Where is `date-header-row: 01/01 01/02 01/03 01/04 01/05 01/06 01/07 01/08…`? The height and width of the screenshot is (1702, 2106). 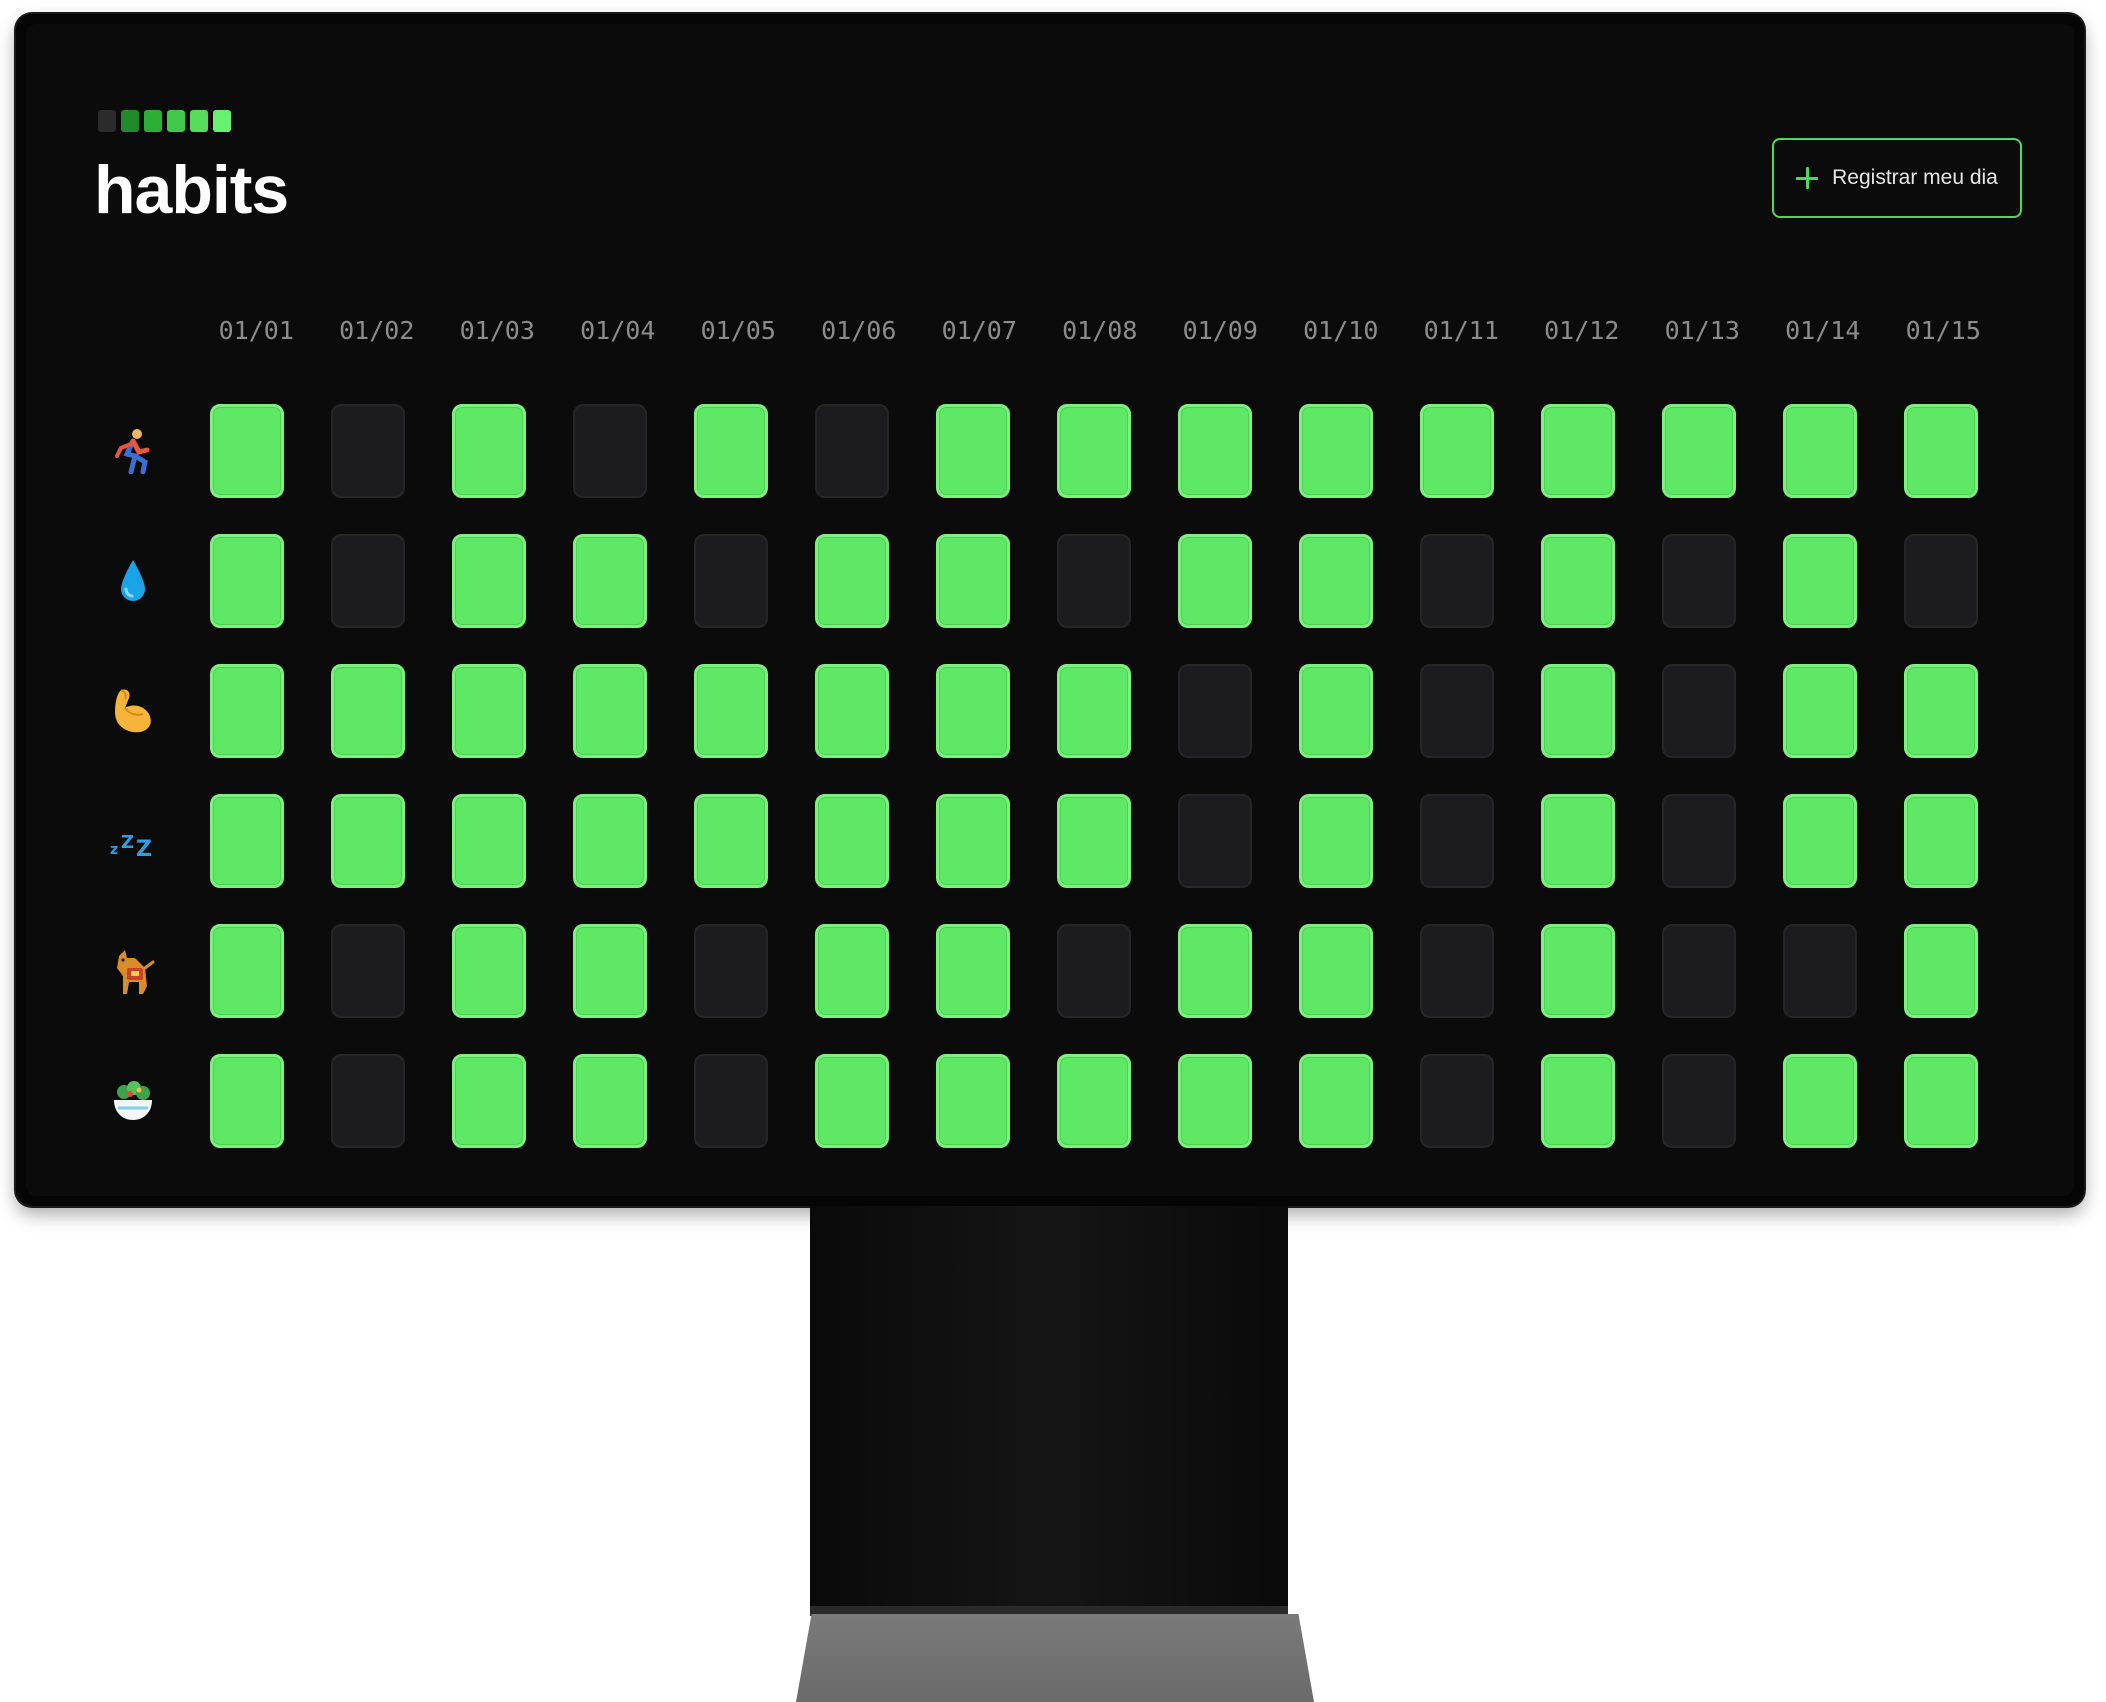 date-header-row: 01/01 01/02 01/03 01/04 01/05 01/06 01/07 01/08… is located at coordinates (1100, 330).